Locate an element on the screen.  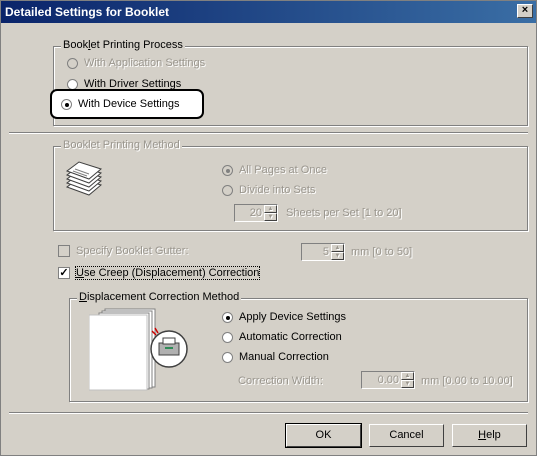
radio-device-settings: With Device Settings is located at coordinates (120, 104).